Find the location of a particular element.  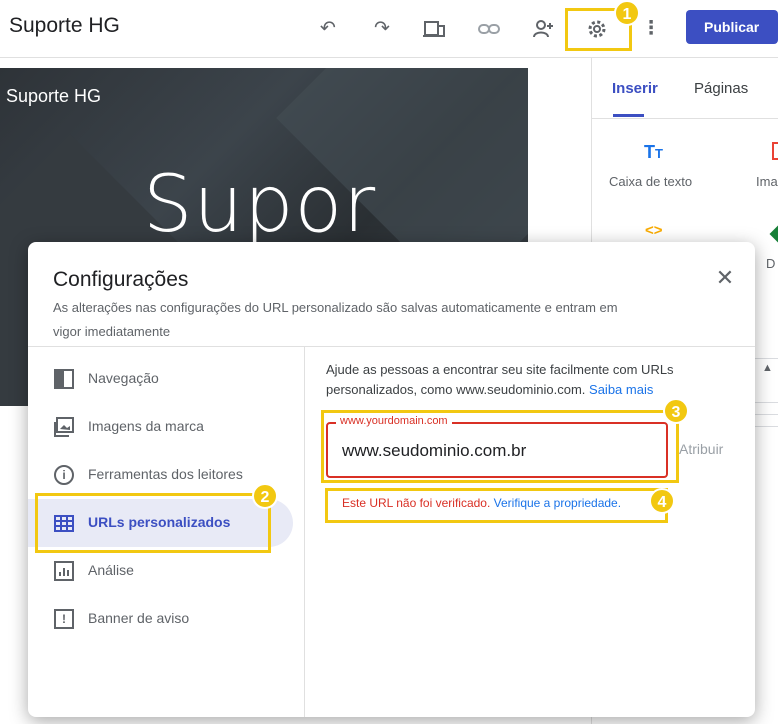

learn-more-link: Saiba mais is located at coordinates (621, 389).